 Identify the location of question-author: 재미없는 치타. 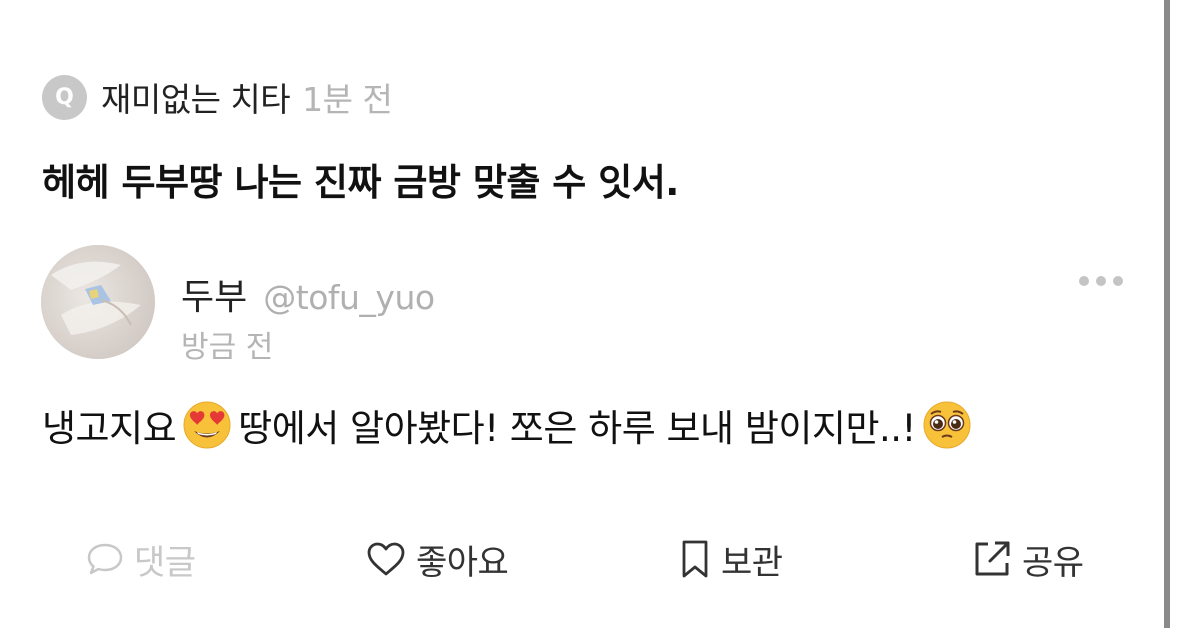
(196, 97).